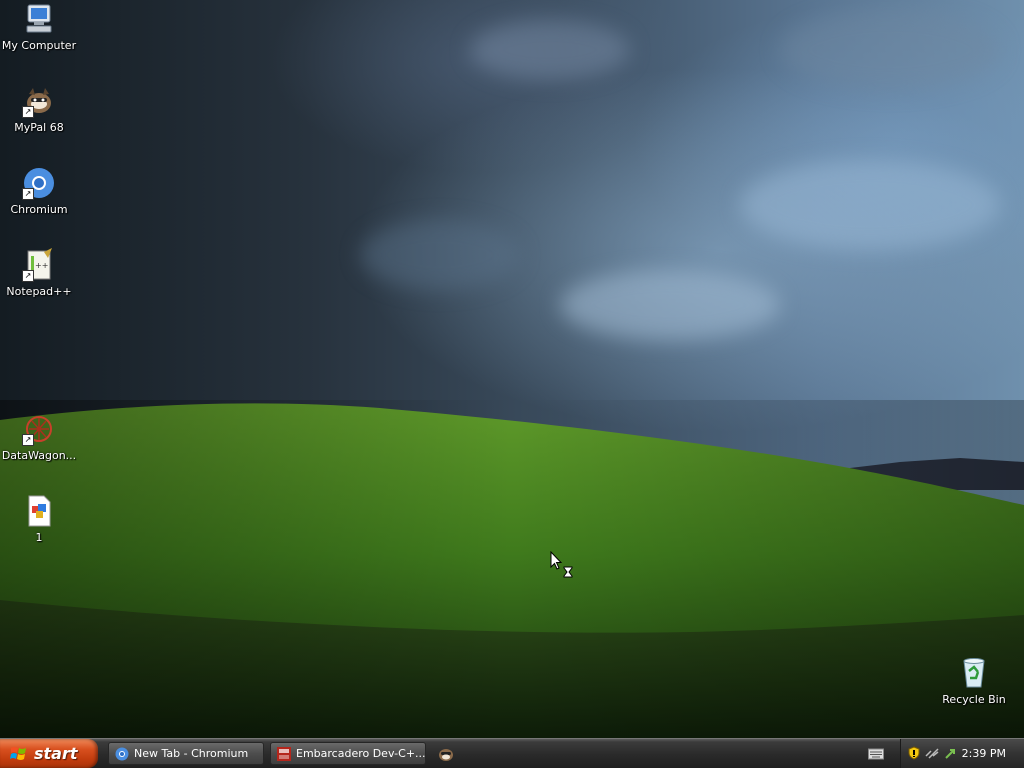 The height and width of the screenshot is (768, 1024). I want to click on system-tray: 2:39 PM, so click(962, 753).